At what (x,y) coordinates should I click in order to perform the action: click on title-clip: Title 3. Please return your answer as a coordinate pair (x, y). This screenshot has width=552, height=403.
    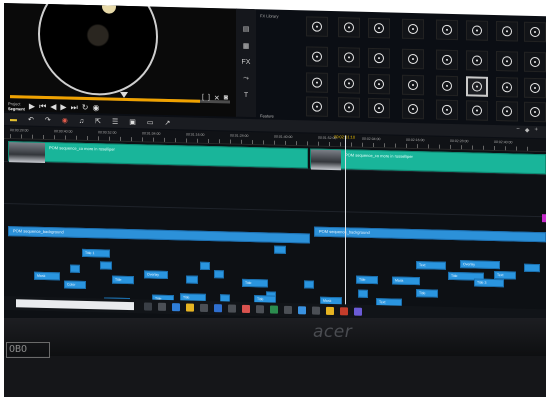
    Looking at the image, I should click on (489, 283).